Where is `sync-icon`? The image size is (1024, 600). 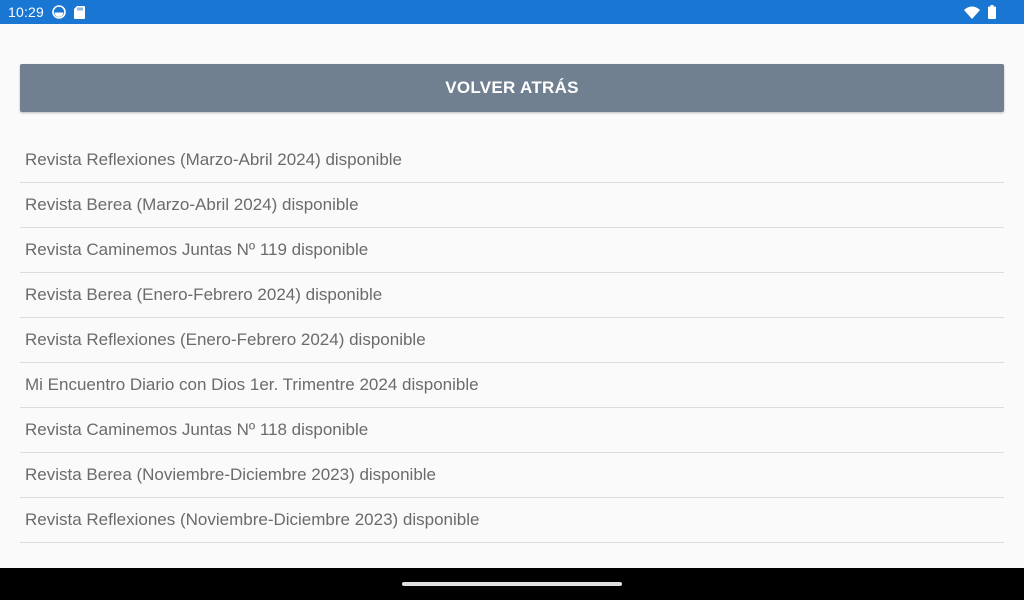 sync-icon is located at coordinates (59, 12).